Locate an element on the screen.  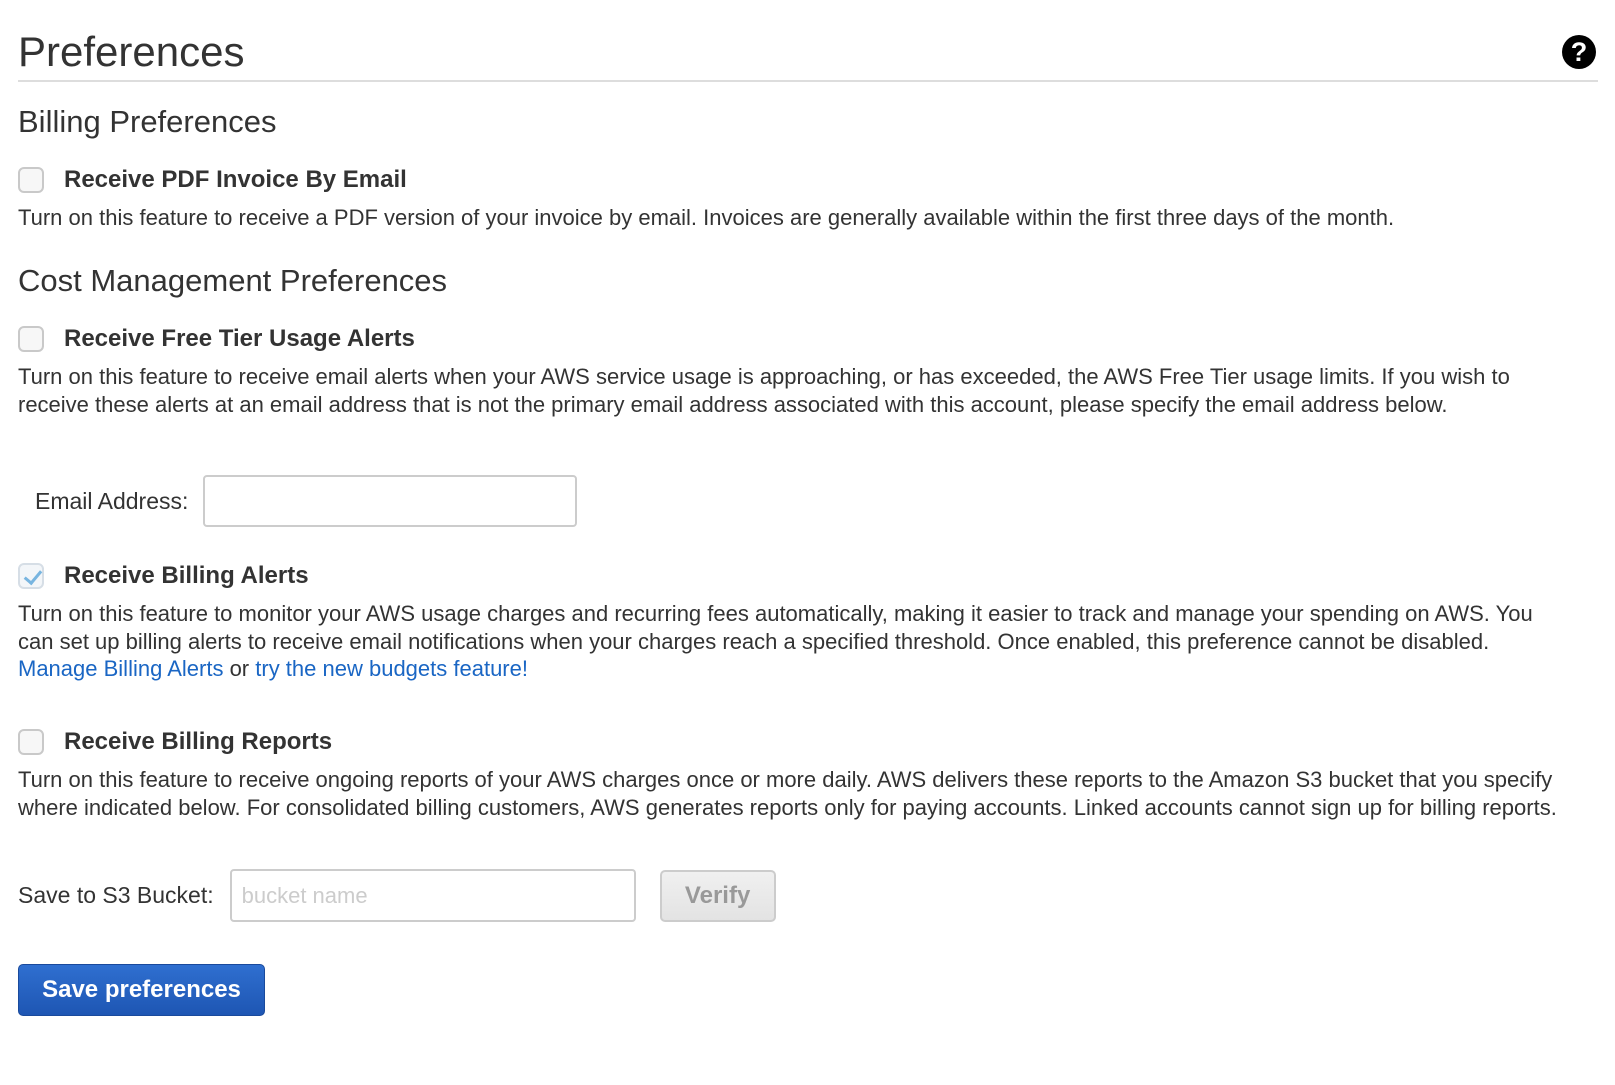
s3-bucket-row: Save to S3 Bucket: Verify is located at coordinates (397, 895).